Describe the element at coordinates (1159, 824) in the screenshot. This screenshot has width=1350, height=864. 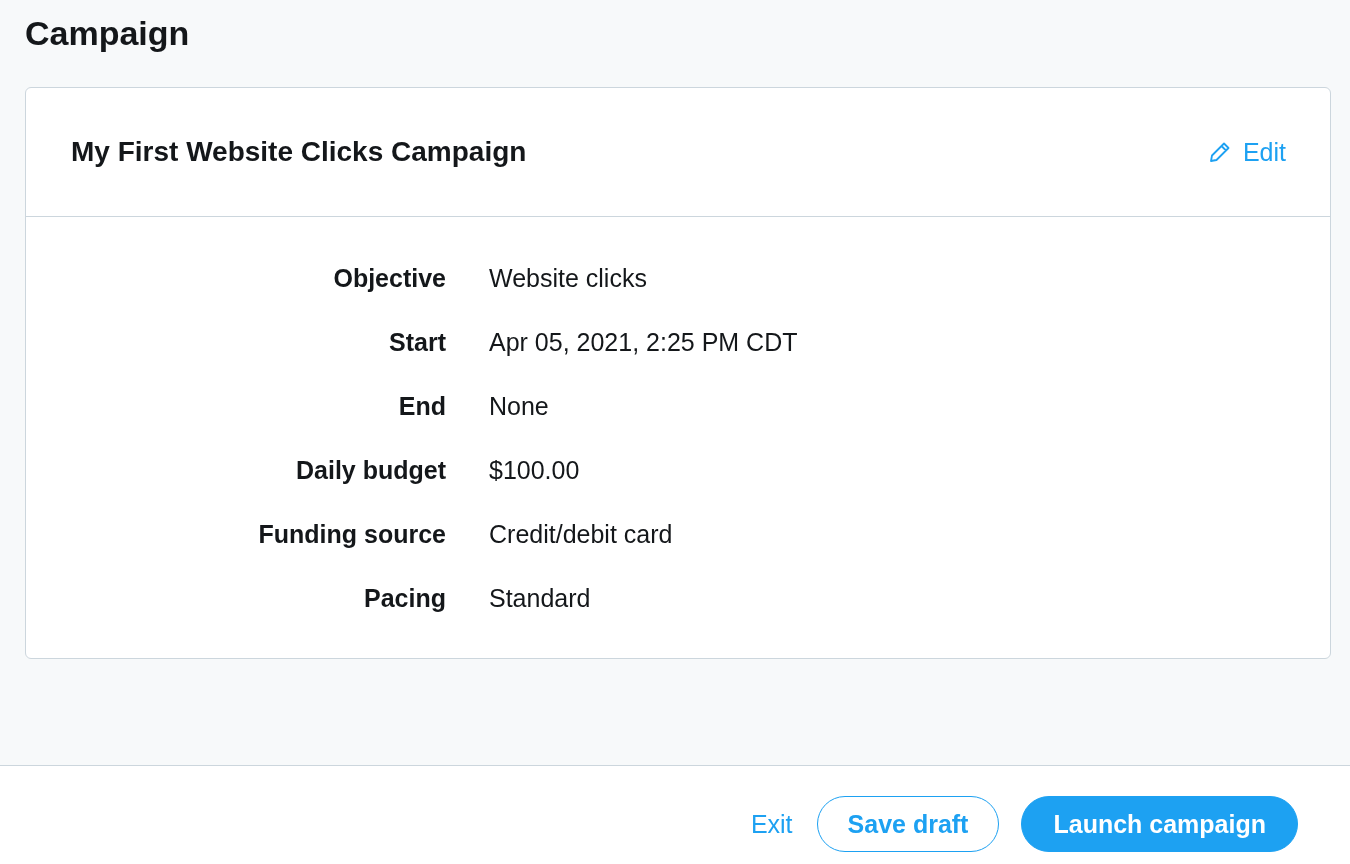
I see `launch-campaign-button: Launch campaign` at that location.